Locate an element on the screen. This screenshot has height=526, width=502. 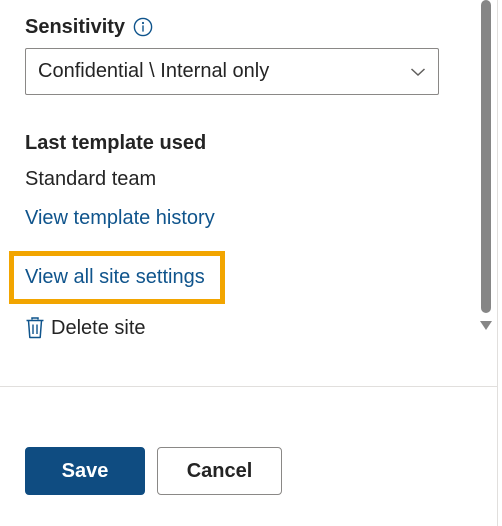
sensitivity-selected-value: Confidential \ Internal only is located at coordinates (154, 71).